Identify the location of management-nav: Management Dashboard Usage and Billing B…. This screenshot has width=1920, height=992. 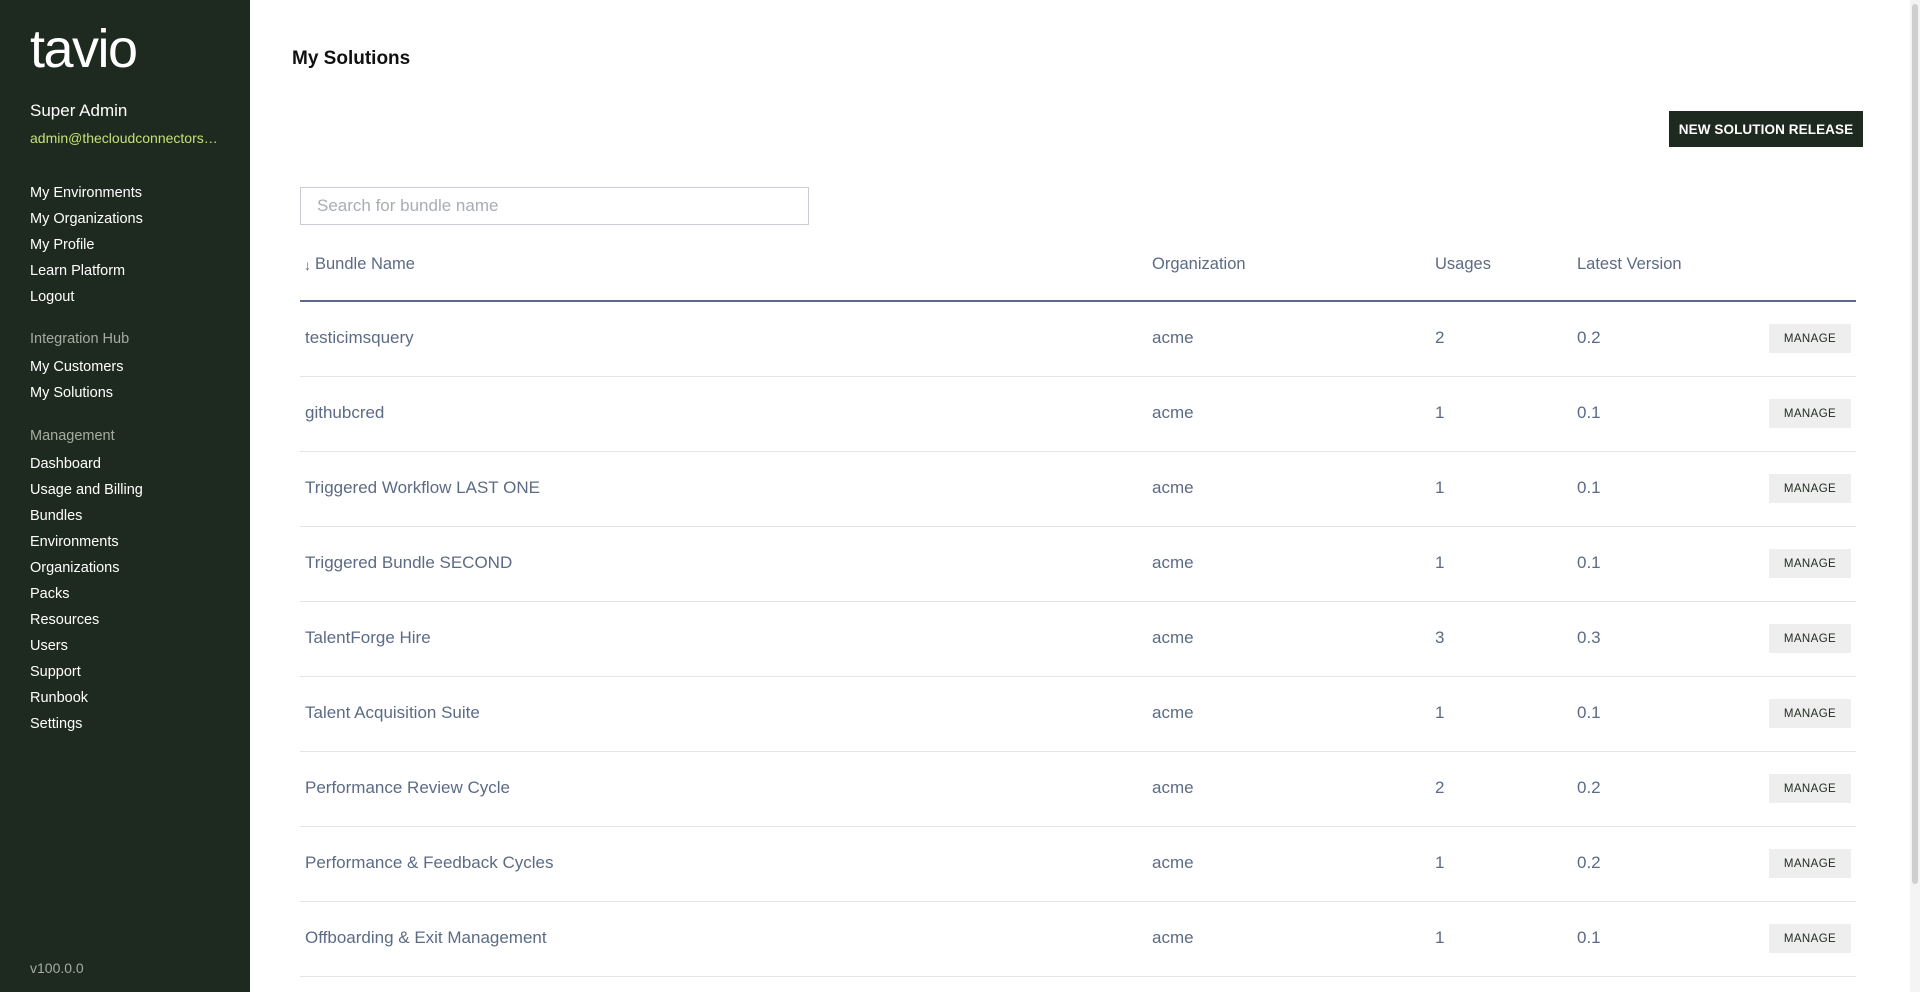
(130, 579).